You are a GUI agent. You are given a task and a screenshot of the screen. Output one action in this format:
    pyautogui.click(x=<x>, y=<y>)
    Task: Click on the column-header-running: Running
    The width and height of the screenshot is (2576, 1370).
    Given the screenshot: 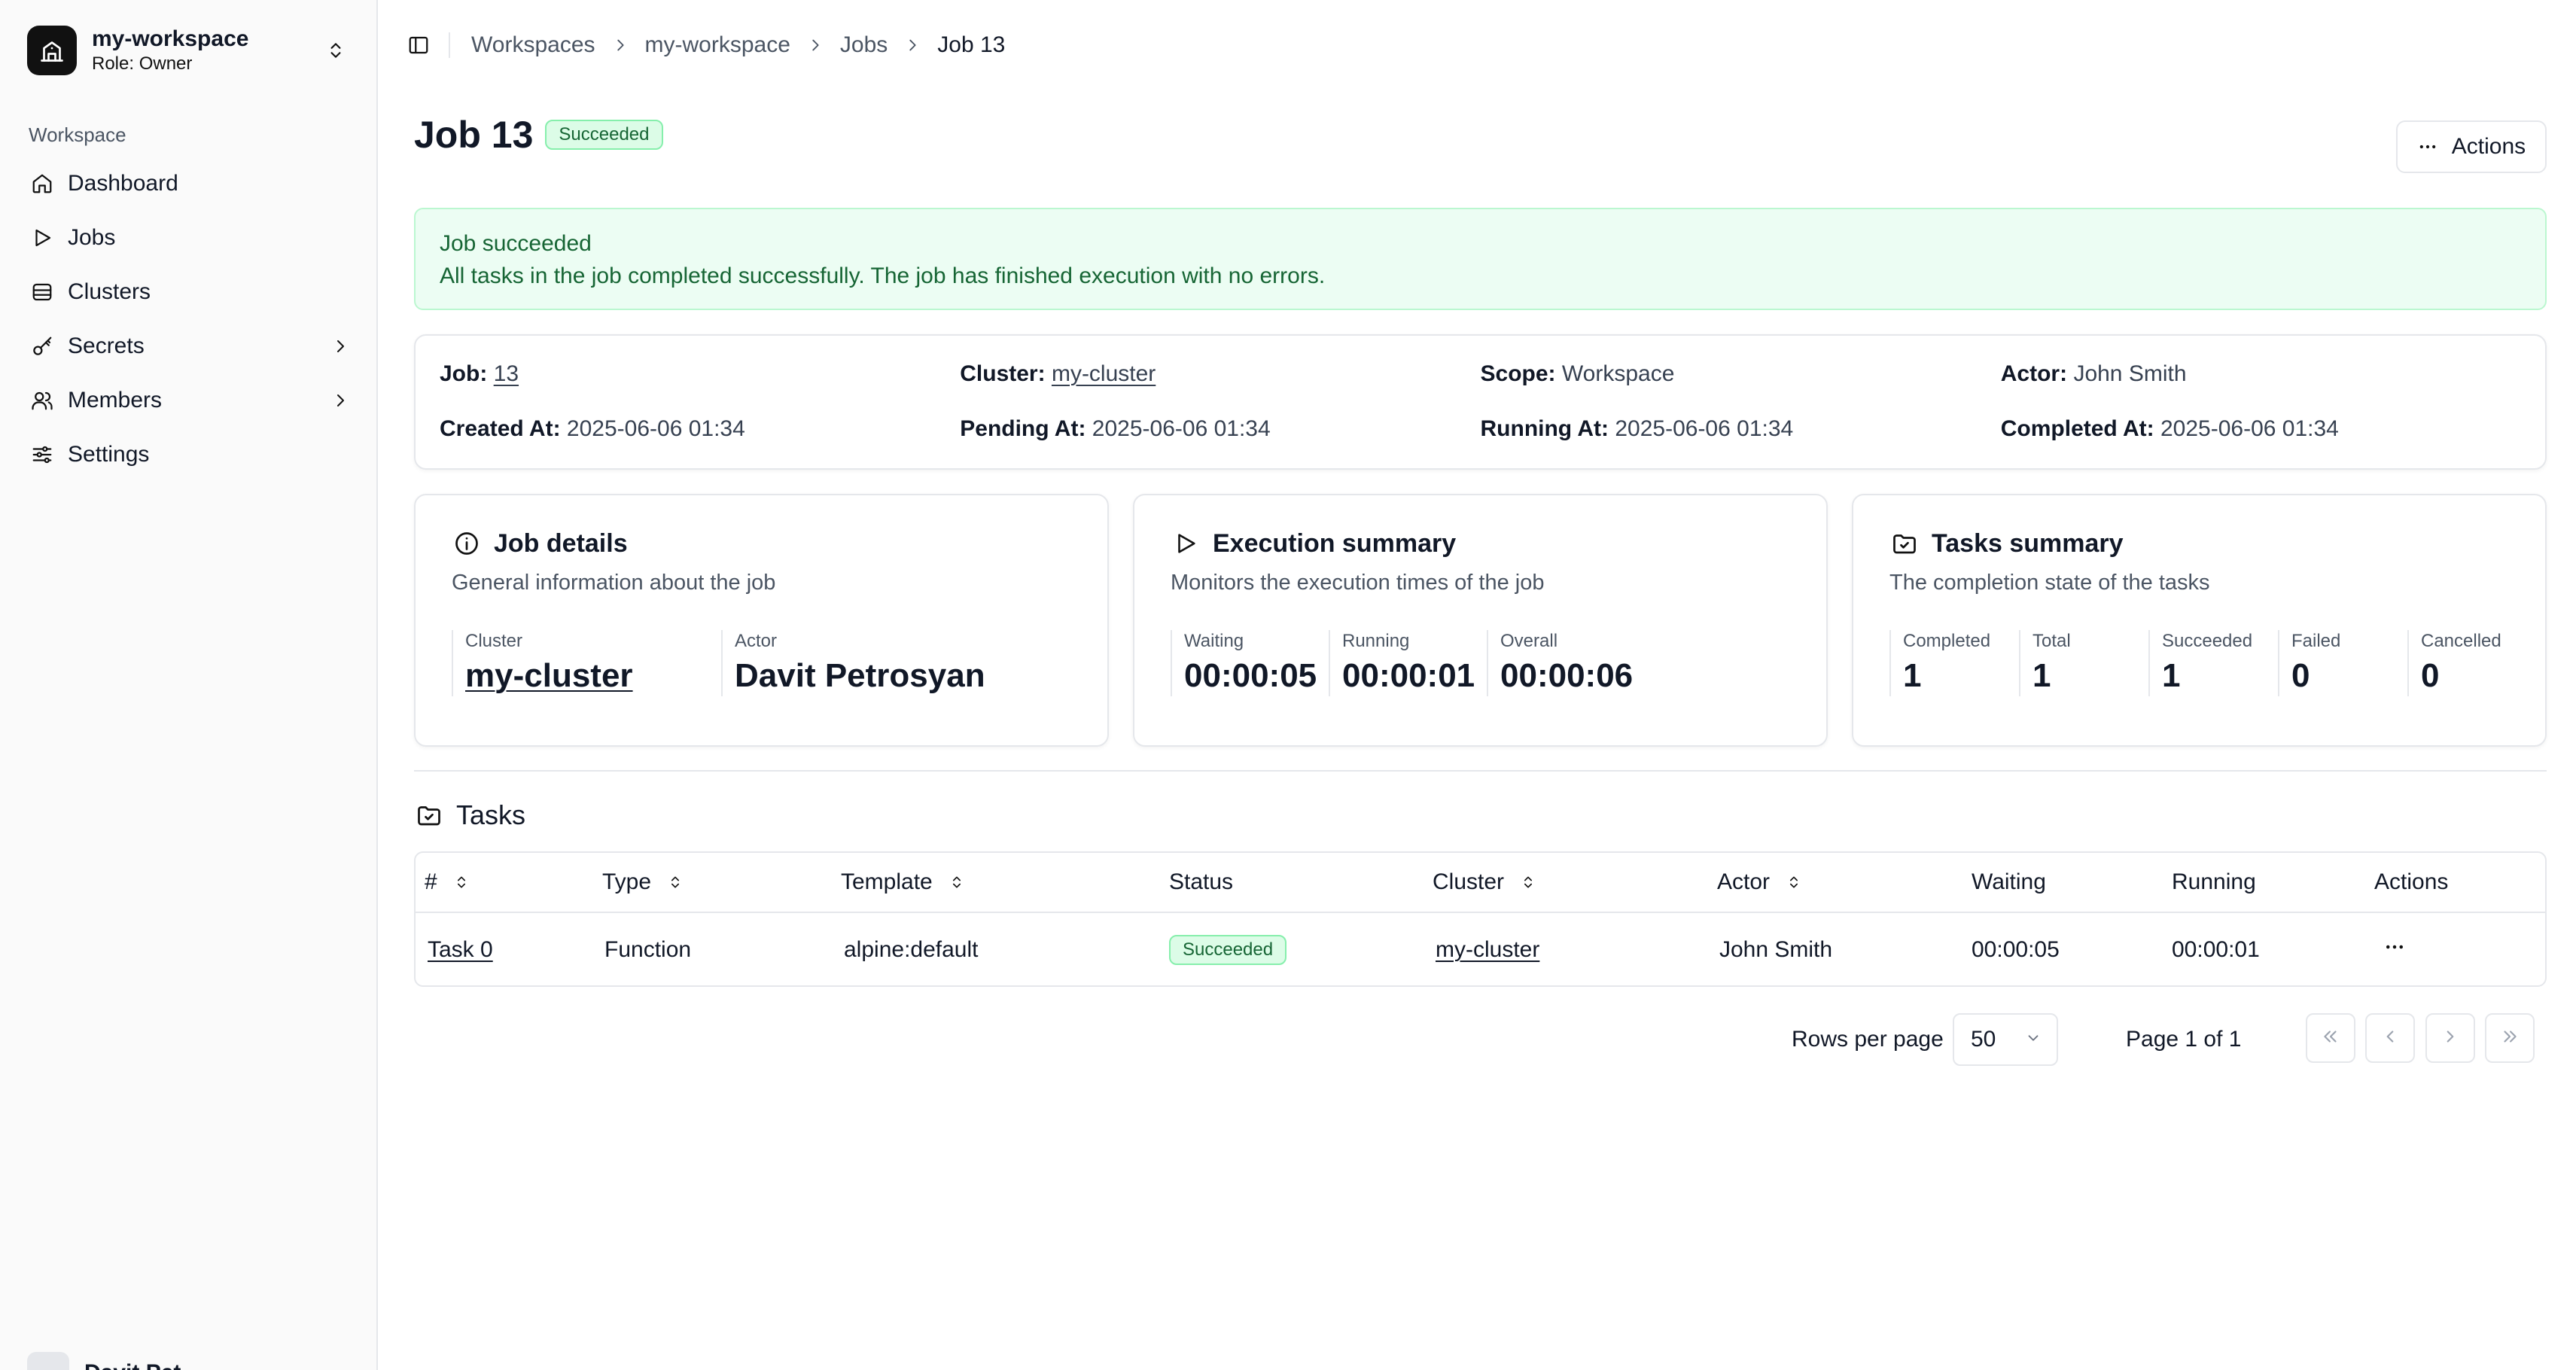 What is the action you would take?
    pyautogui.click(x=2214, y=882)
    